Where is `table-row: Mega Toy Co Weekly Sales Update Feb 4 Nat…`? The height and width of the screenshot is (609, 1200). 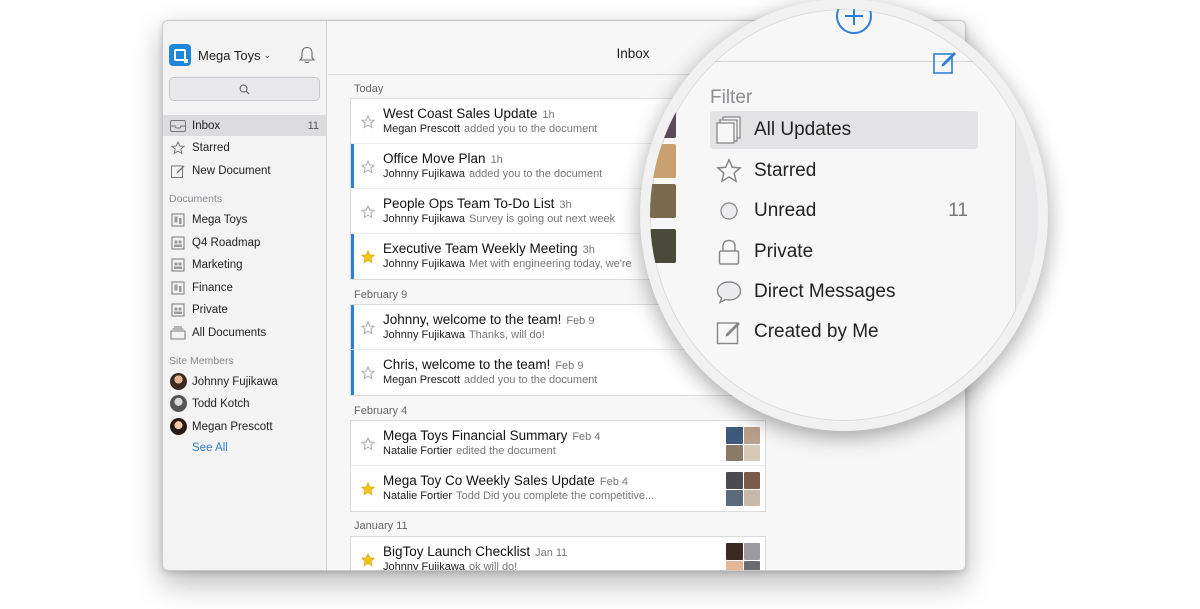 table-row: Mega Toy Co Weekly Sales Update Feb 4 Nat… is located at coordinates (558, 488).